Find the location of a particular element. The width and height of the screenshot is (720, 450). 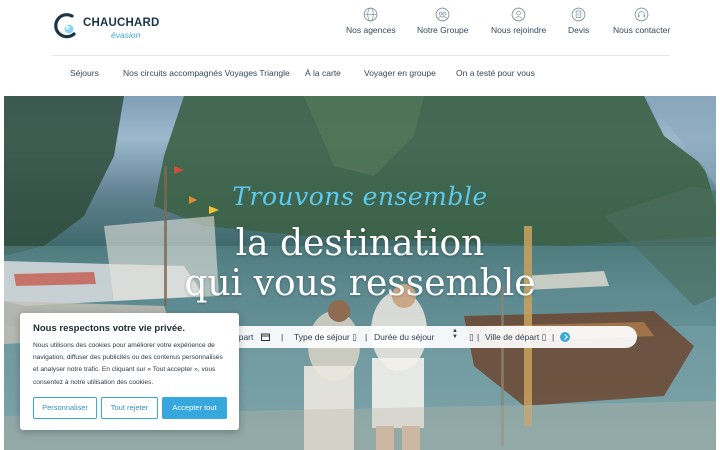

main-nav-teste: On a testé pour vous is located at coordinates (495, 73).